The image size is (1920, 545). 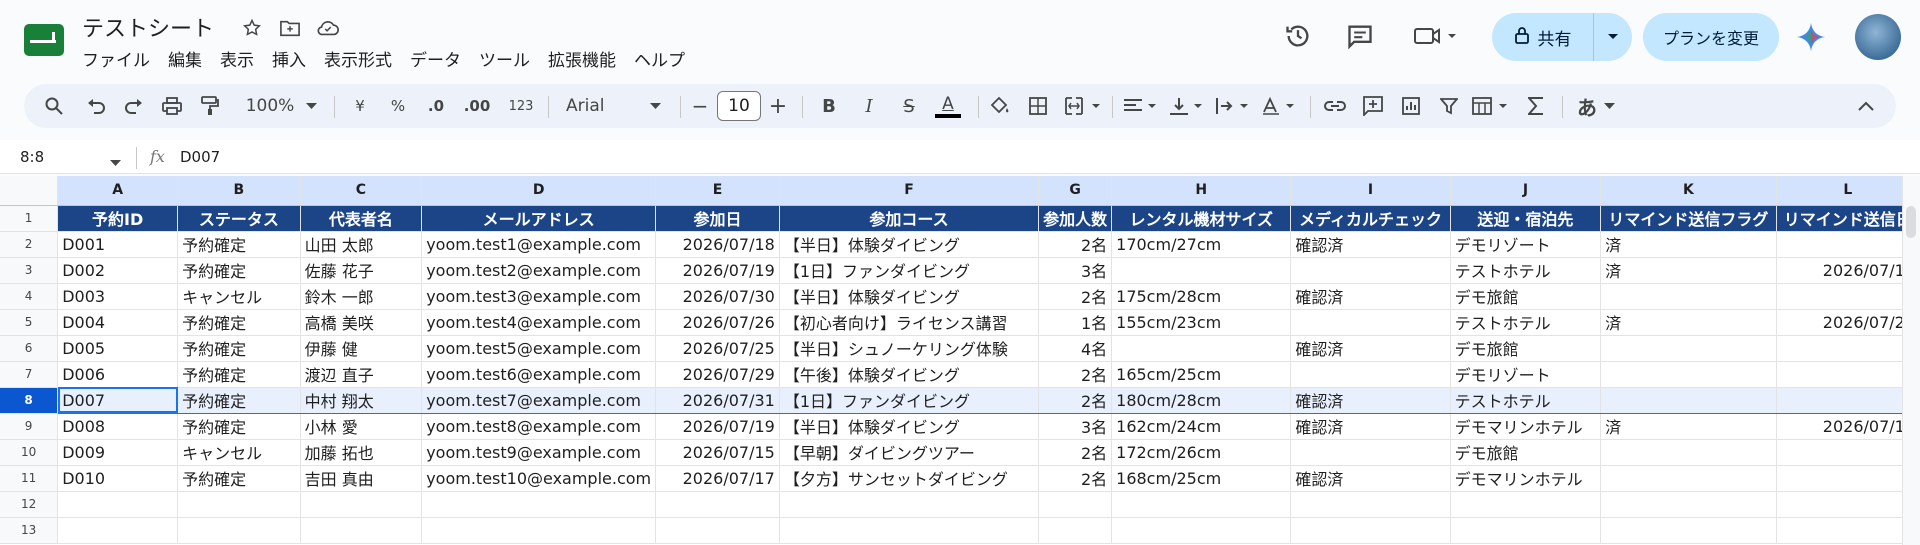 What do you see at coordinates (1335, 106) in the screenshot?
I see `insert-link-icon` at bounding box center [1335, 106].